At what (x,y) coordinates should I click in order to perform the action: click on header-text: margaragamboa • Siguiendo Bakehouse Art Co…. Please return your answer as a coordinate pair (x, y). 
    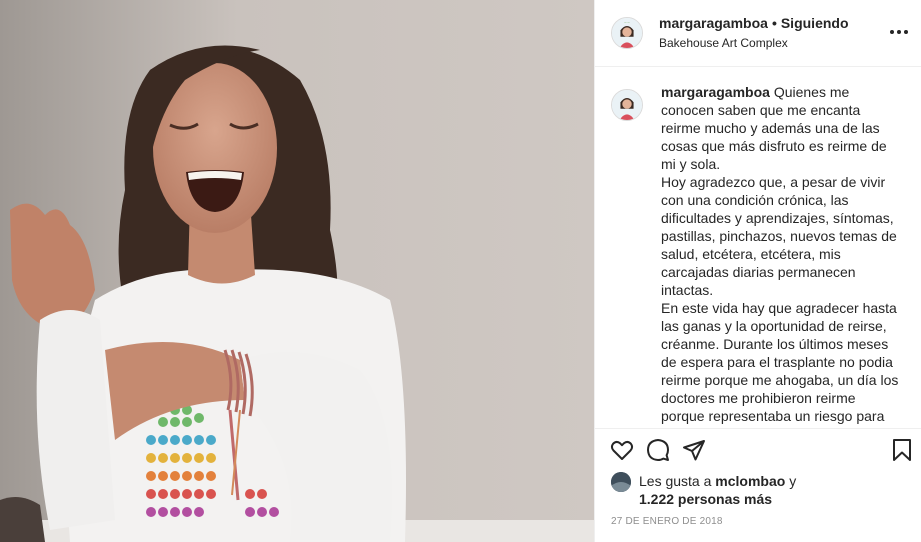
    Looking at the image, I should click on (754, 33).